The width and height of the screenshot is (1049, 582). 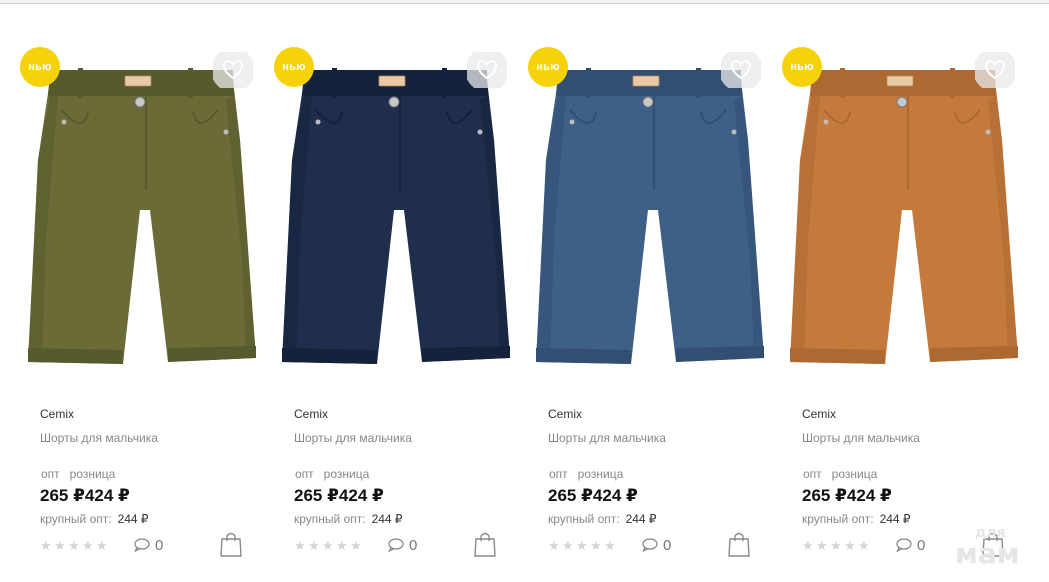 I want to click on site-watermark-logo: для мам, so click(x=1000, y=551).